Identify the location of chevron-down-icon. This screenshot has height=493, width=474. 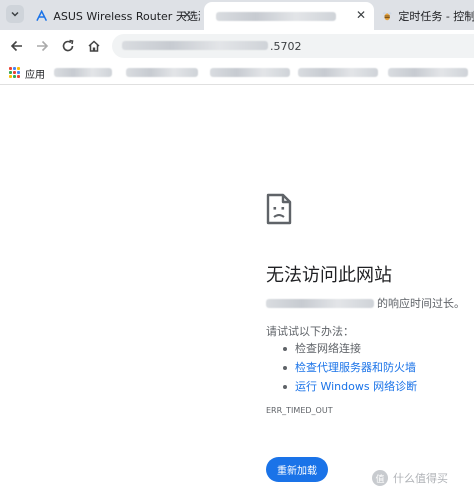
(15, 14).